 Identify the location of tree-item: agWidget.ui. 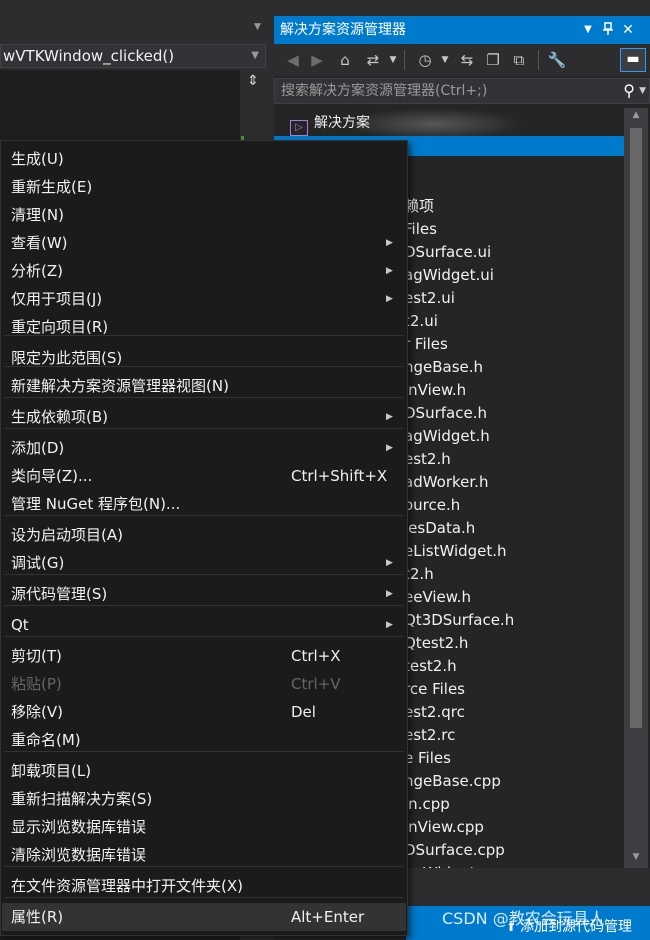
(449, 275).